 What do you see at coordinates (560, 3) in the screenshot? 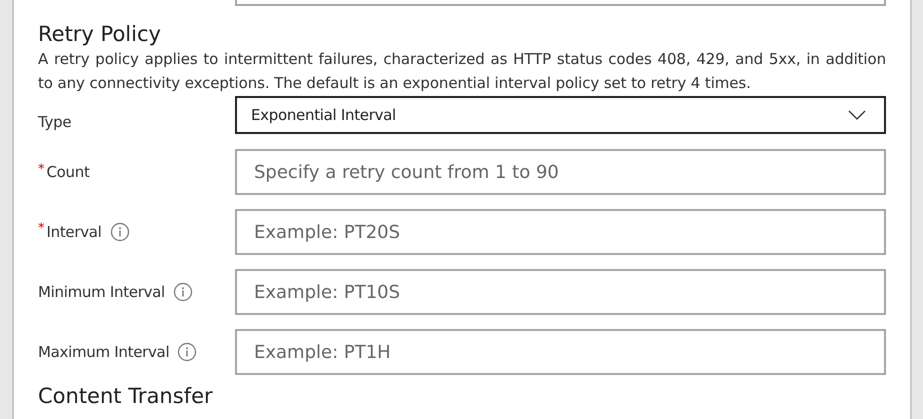
I see `input-field` at bounding box center [560, 3].